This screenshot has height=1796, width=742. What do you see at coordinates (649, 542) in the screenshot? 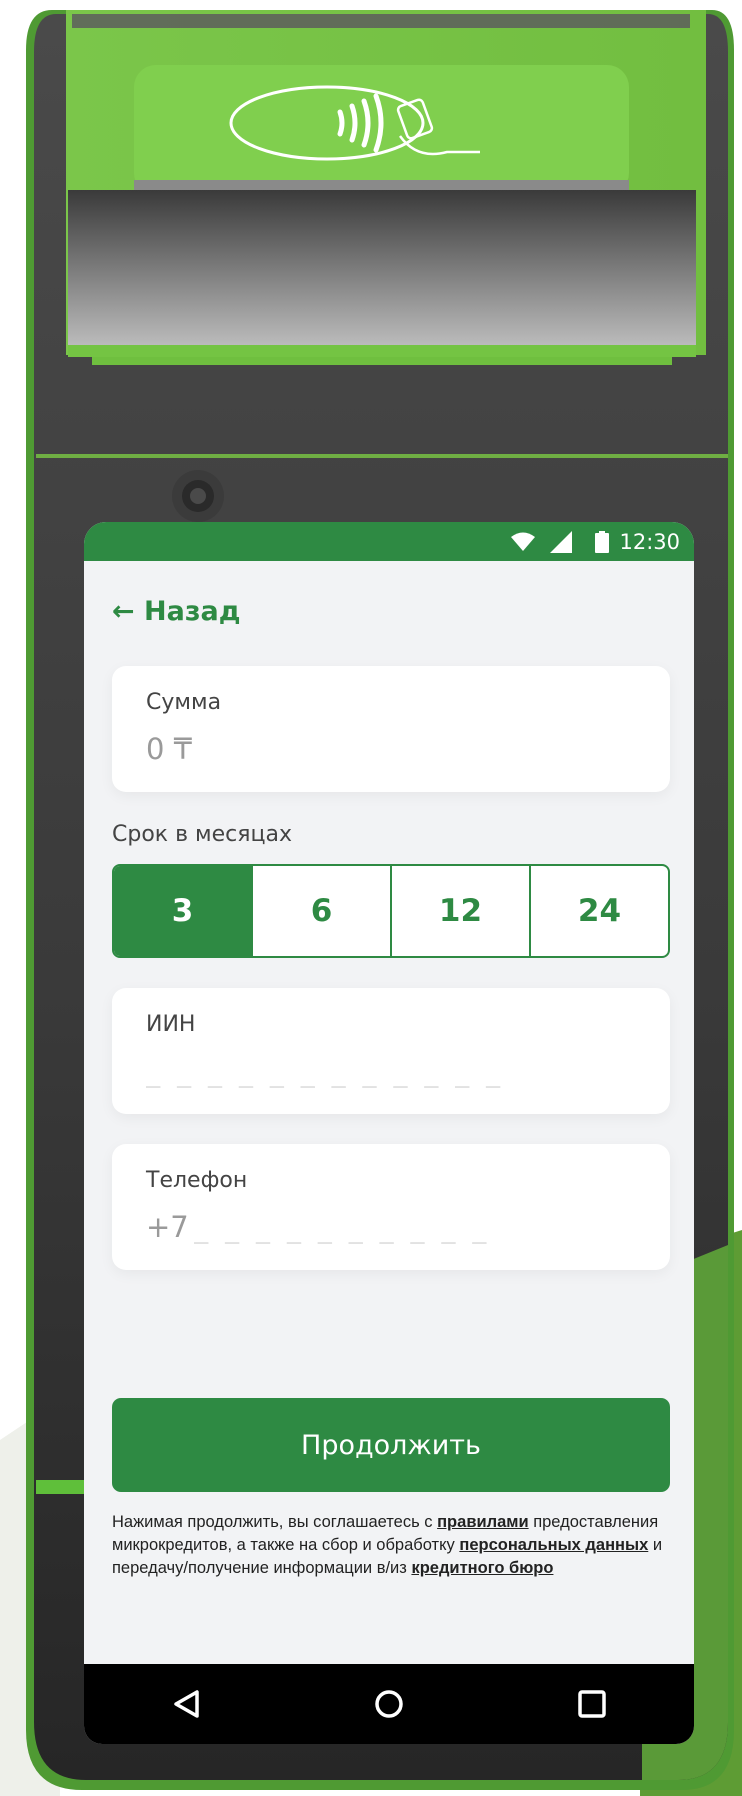
I see `status-time: 12:30` at bounding box center [649, 542].